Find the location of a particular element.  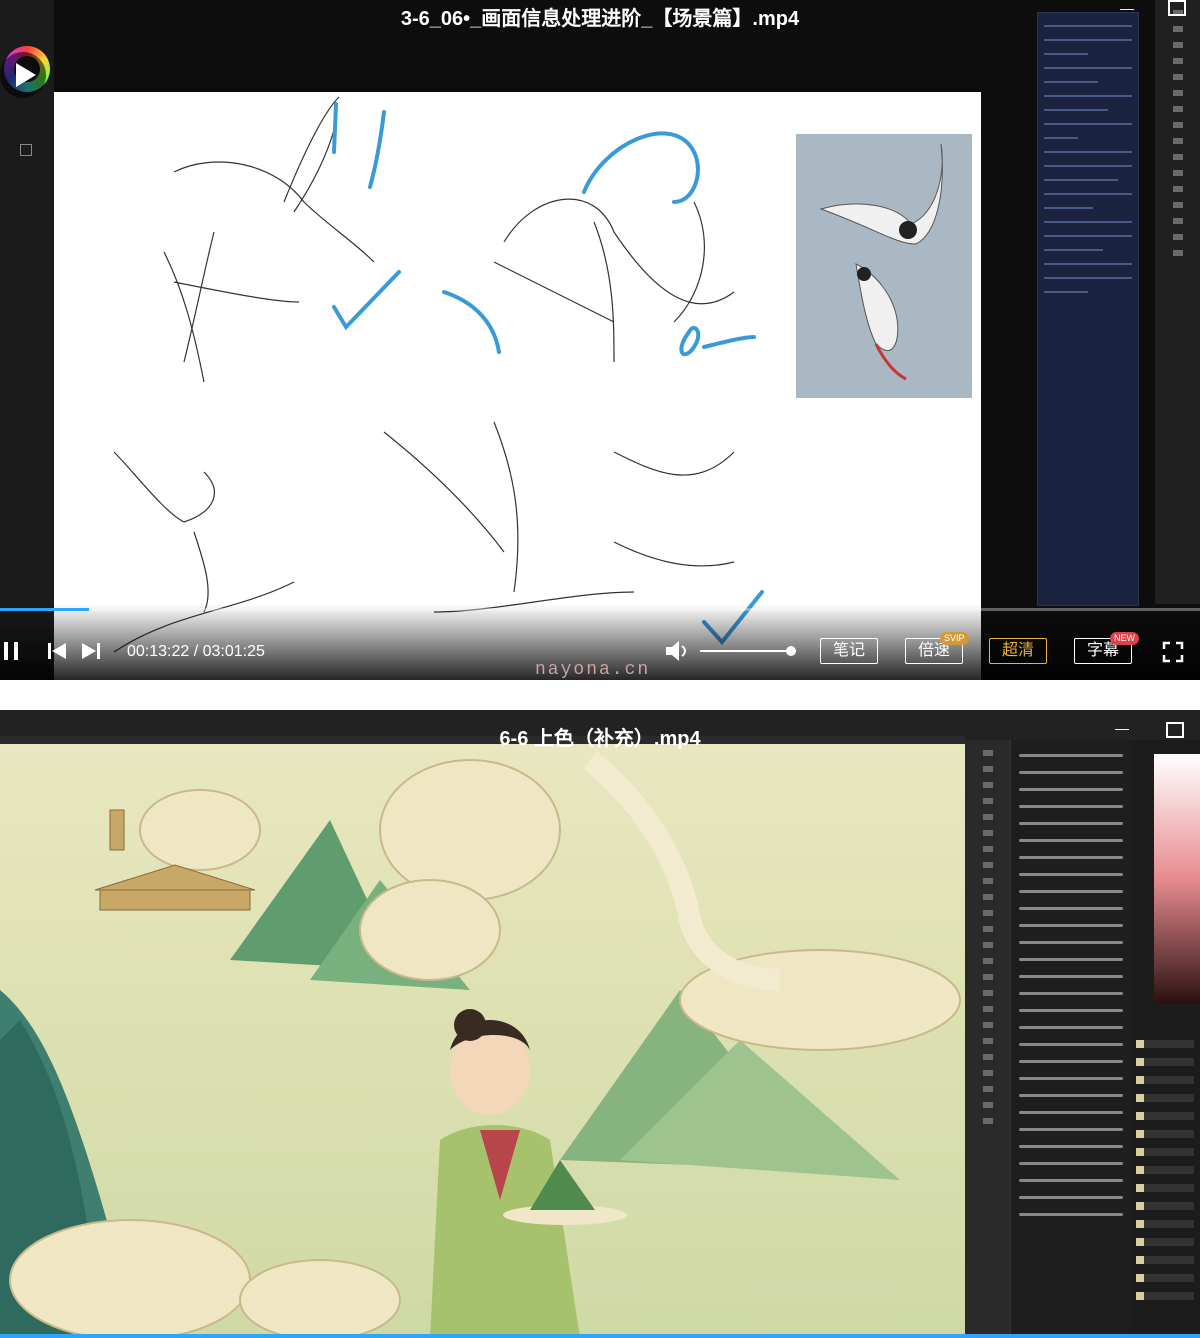

time-display: 00:13:22 / 03:01:25 is located at coordinates (196, 652).